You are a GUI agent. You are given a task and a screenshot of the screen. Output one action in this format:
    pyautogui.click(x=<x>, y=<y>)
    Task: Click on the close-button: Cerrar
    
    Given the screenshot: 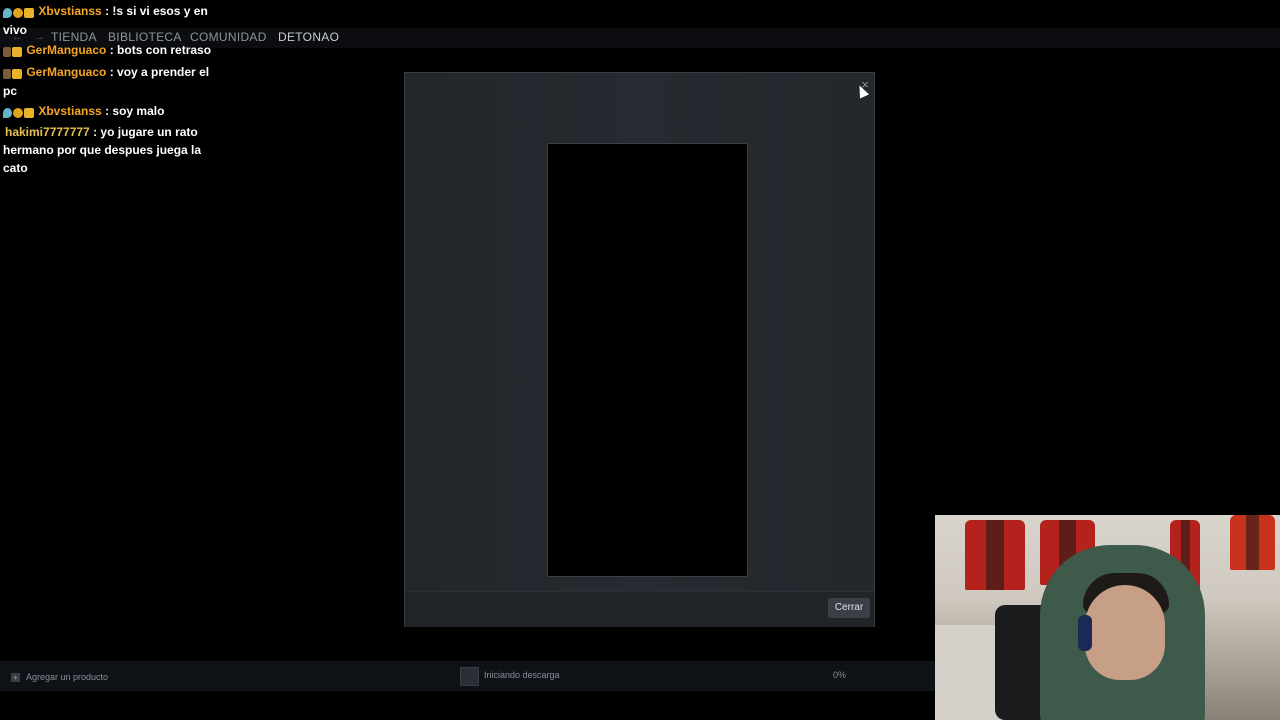 What is the action you would take?
    pyautogui.click(x=849, y=608)
    